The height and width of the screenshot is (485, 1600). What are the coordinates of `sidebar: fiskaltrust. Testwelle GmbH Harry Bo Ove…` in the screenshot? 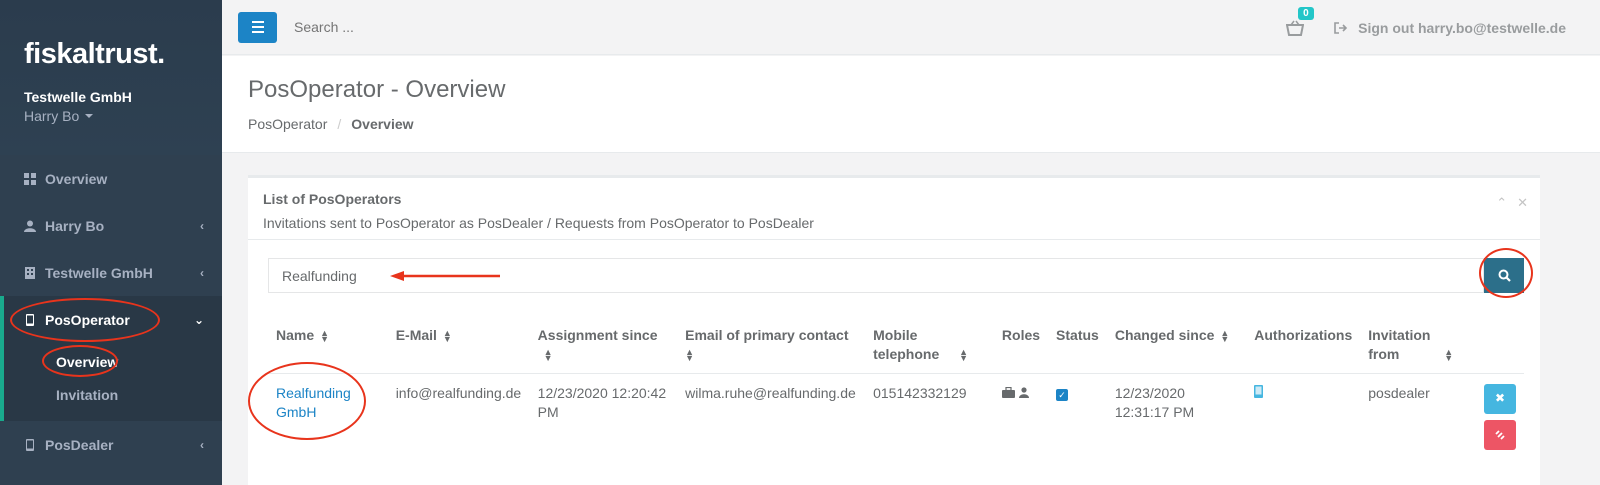 It's located at (111, 242).